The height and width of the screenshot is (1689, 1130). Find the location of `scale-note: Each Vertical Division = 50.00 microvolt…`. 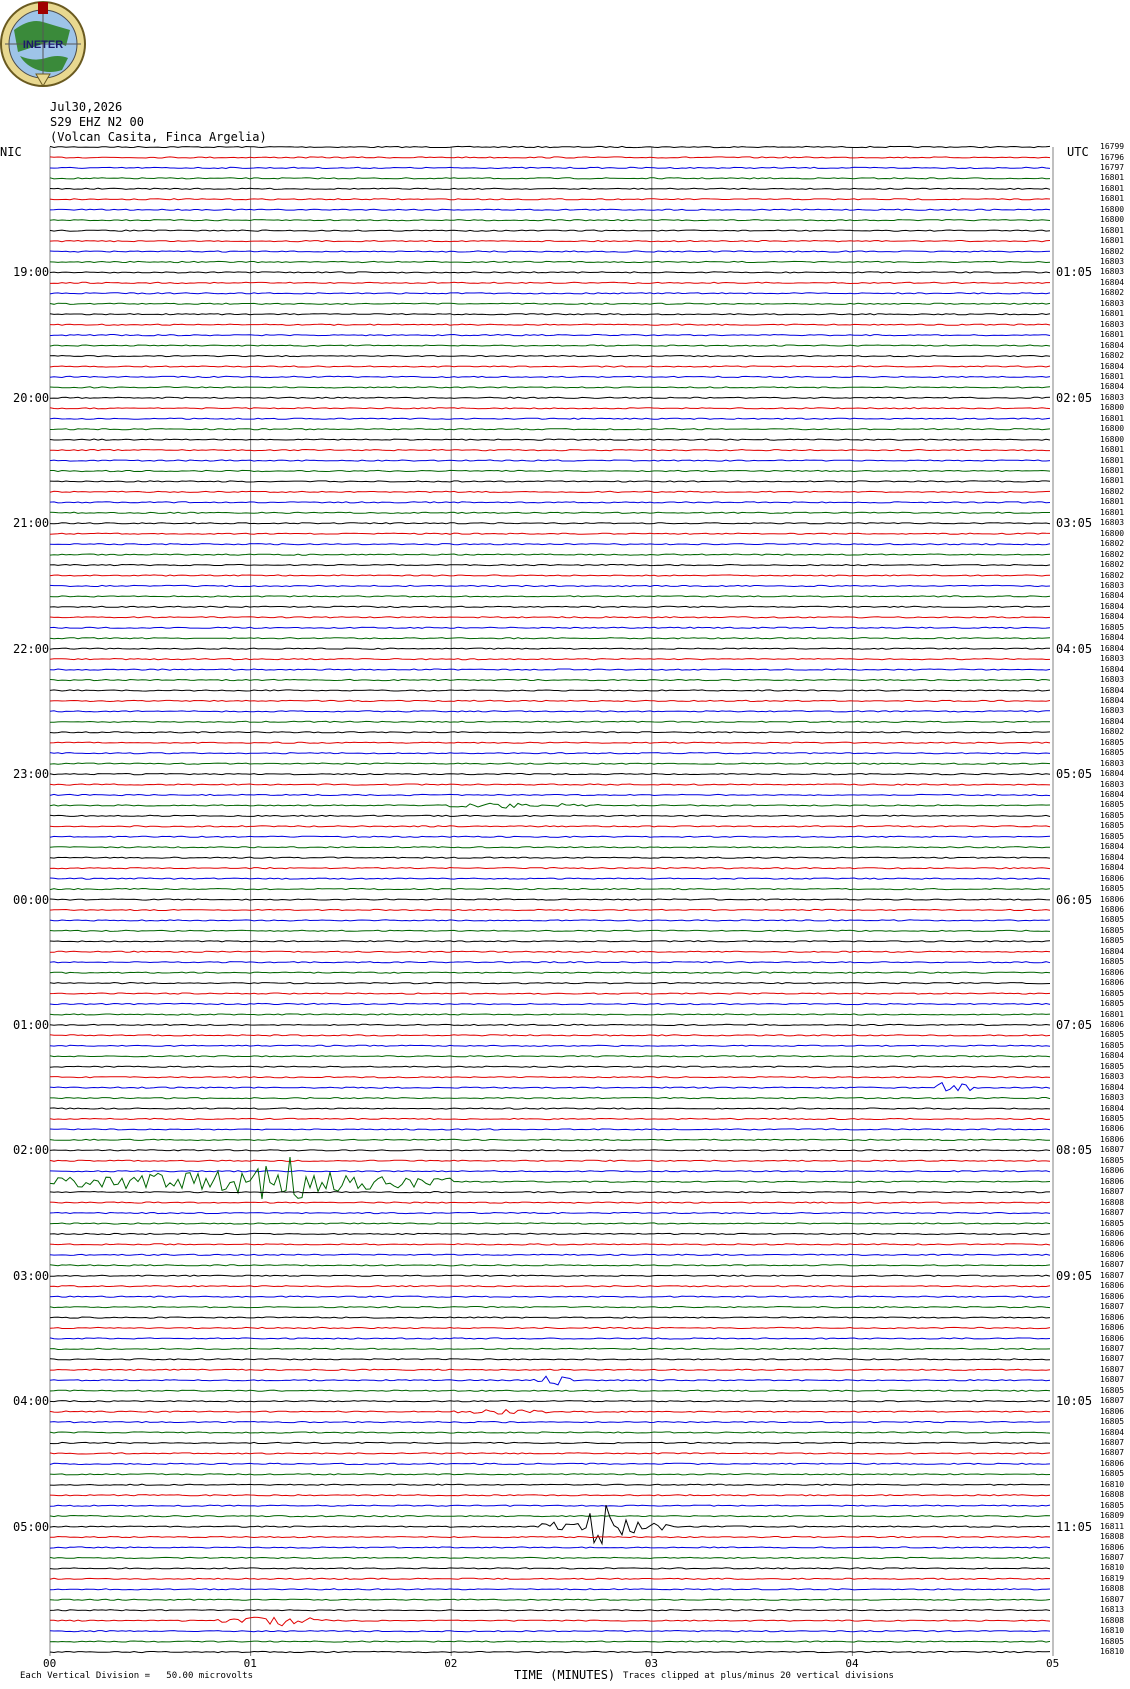

scale-note: Each Vertical Division = 50.00 microvolt… is located at coordinates (136, 1676).